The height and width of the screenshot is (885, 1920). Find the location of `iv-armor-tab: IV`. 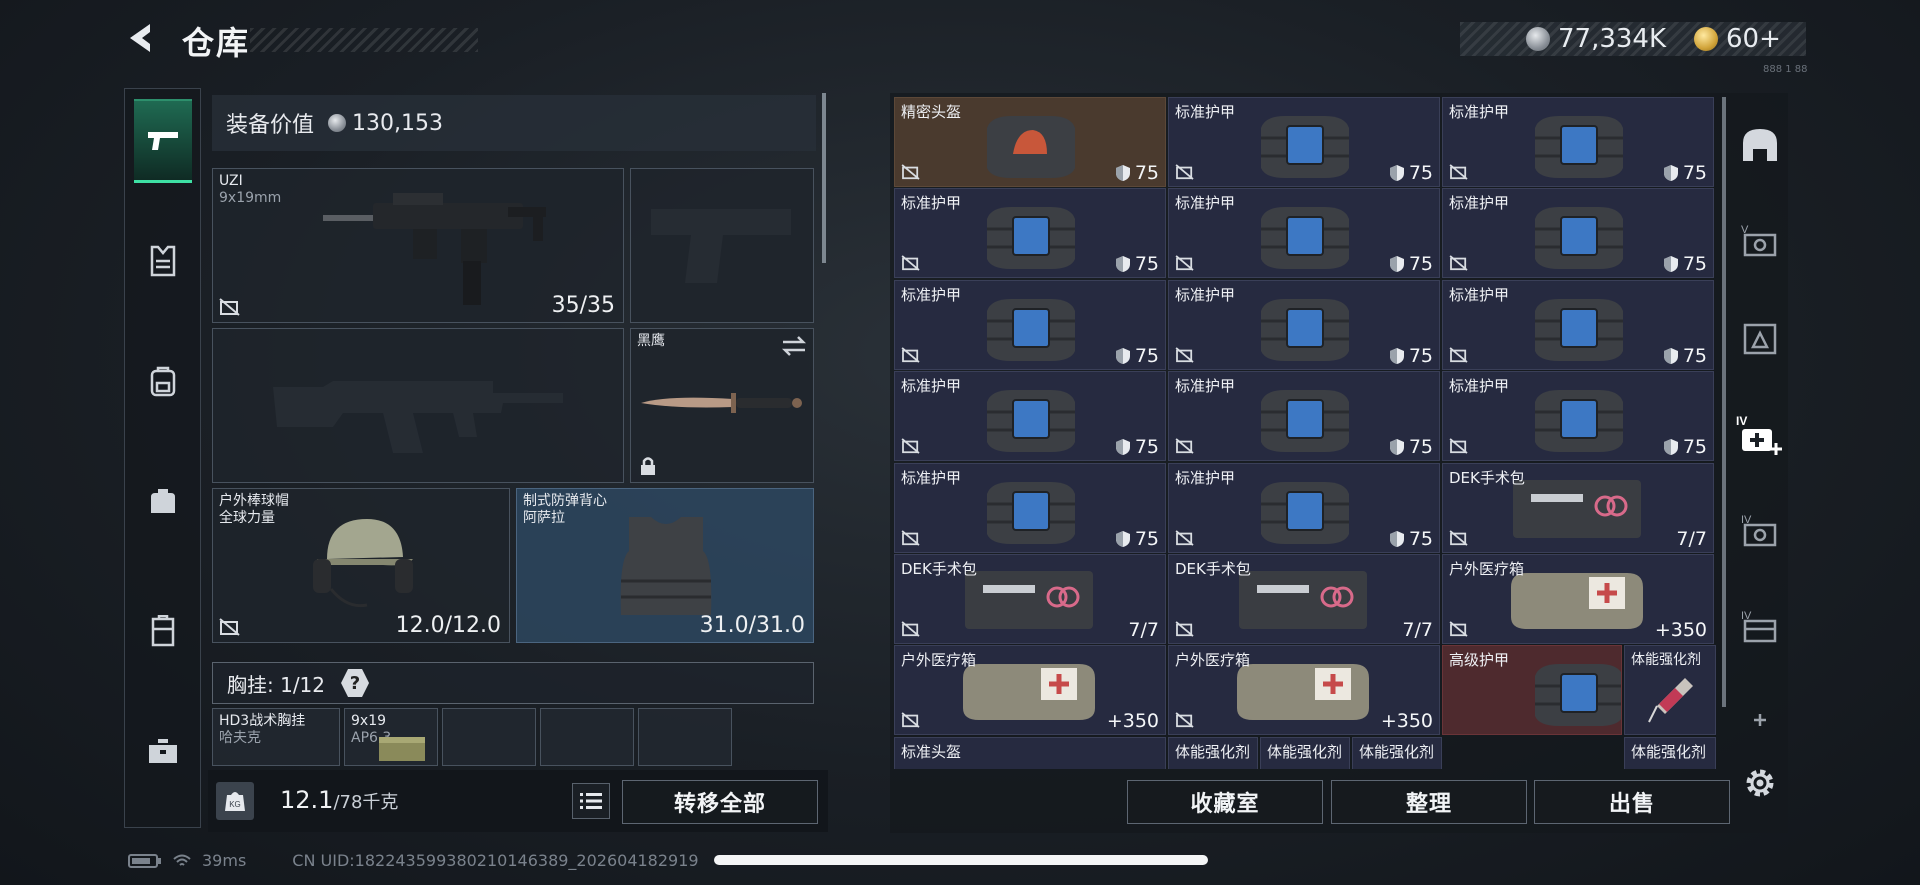

iv-armor-tab: IV is located at coordinates (1760, 531).